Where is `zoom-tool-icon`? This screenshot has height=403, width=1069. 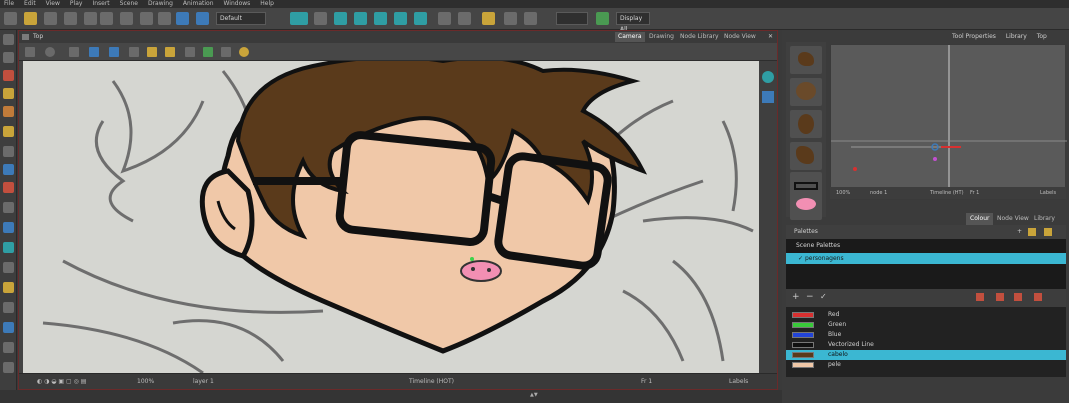
zoom-tool-icon is located at coordinates (8, 307).